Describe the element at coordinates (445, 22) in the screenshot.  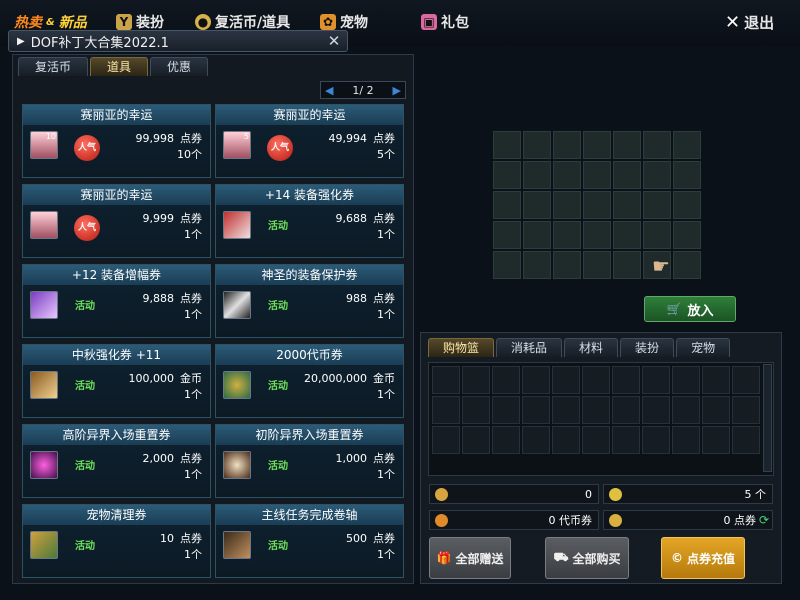
I see `nav-gift: ▣ 礼包` at that location.